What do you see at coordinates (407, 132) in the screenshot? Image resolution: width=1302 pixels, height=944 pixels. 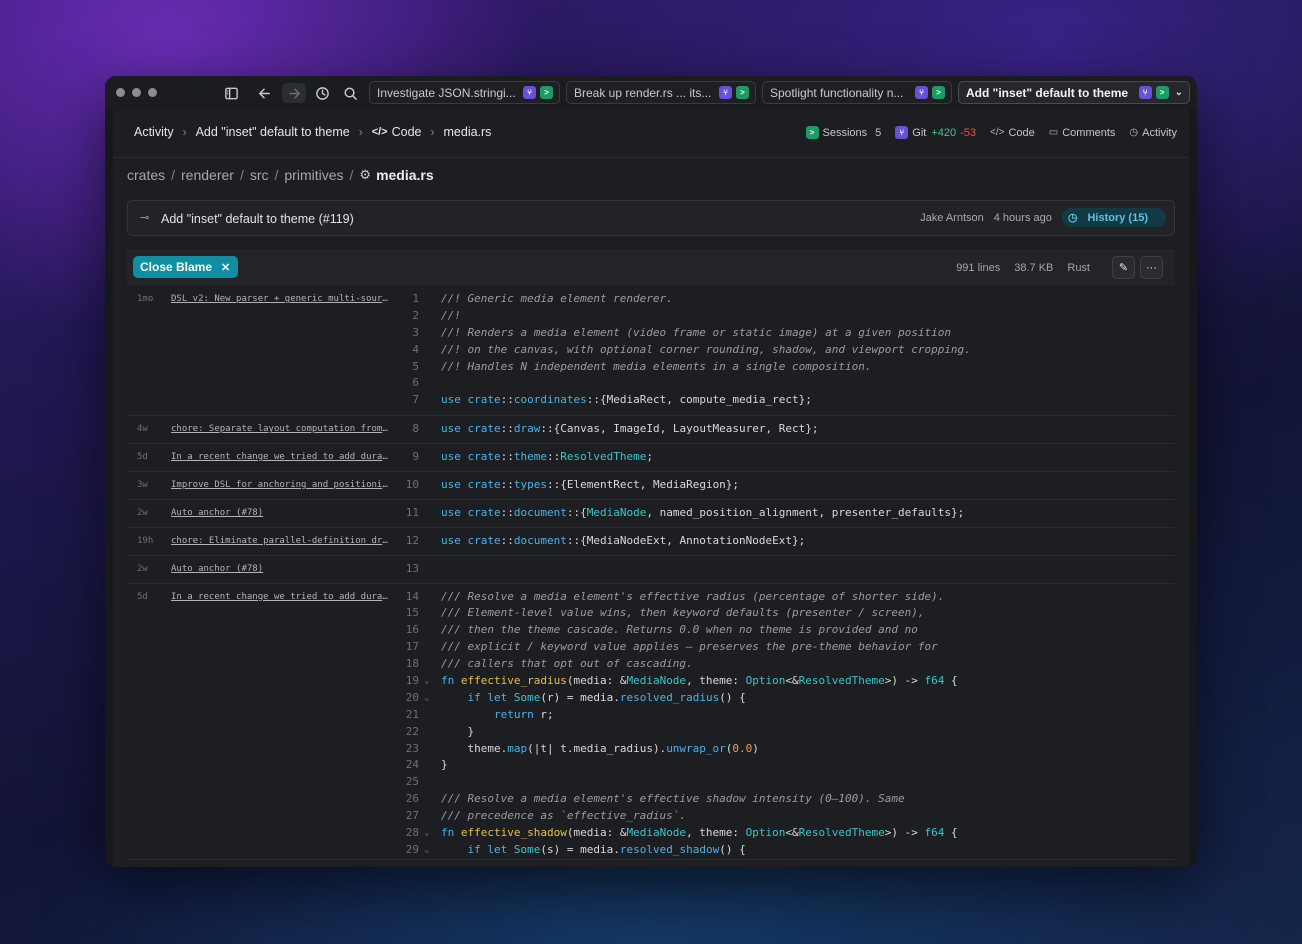 I see `crumb-code: Code` at bounding box center [407, 132].